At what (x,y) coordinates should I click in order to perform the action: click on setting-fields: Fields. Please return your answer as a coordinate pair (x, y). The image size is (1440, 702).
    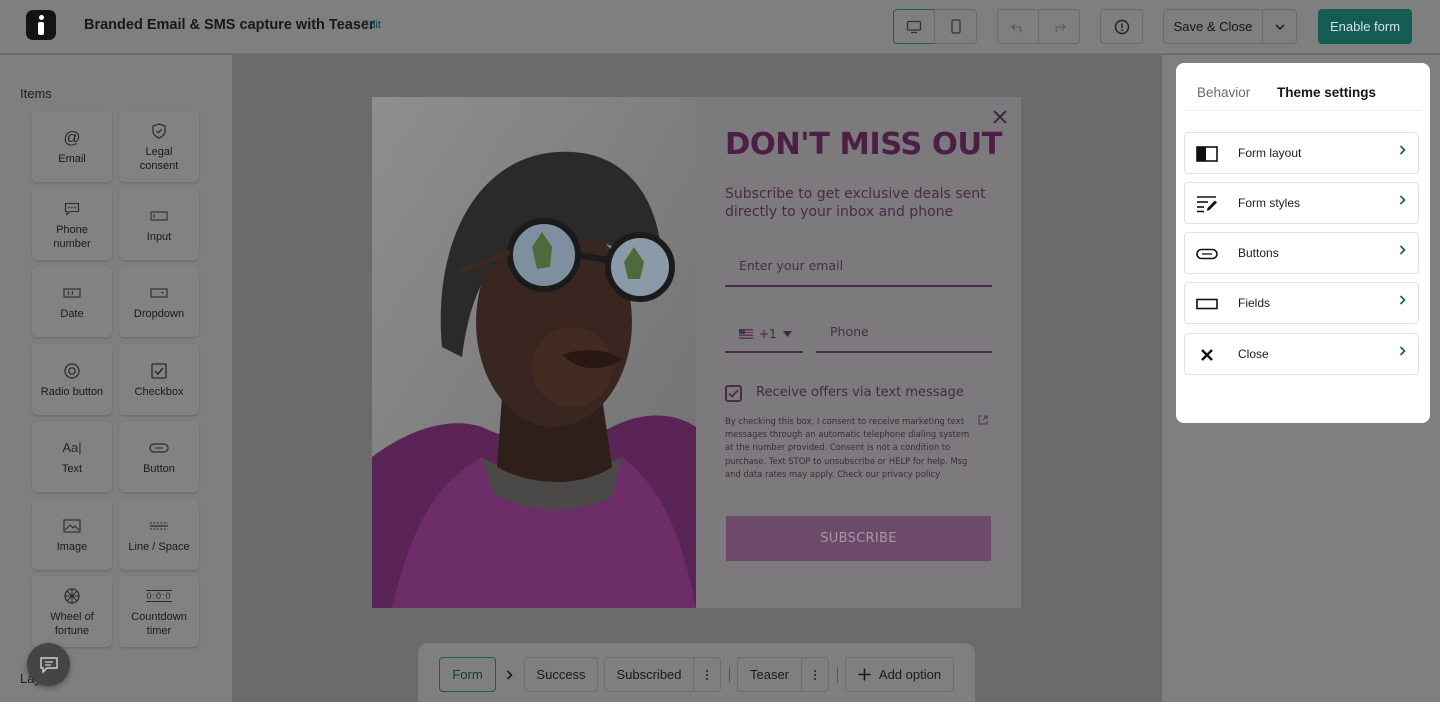
    Looking at the image, I should click on (1301, 303).